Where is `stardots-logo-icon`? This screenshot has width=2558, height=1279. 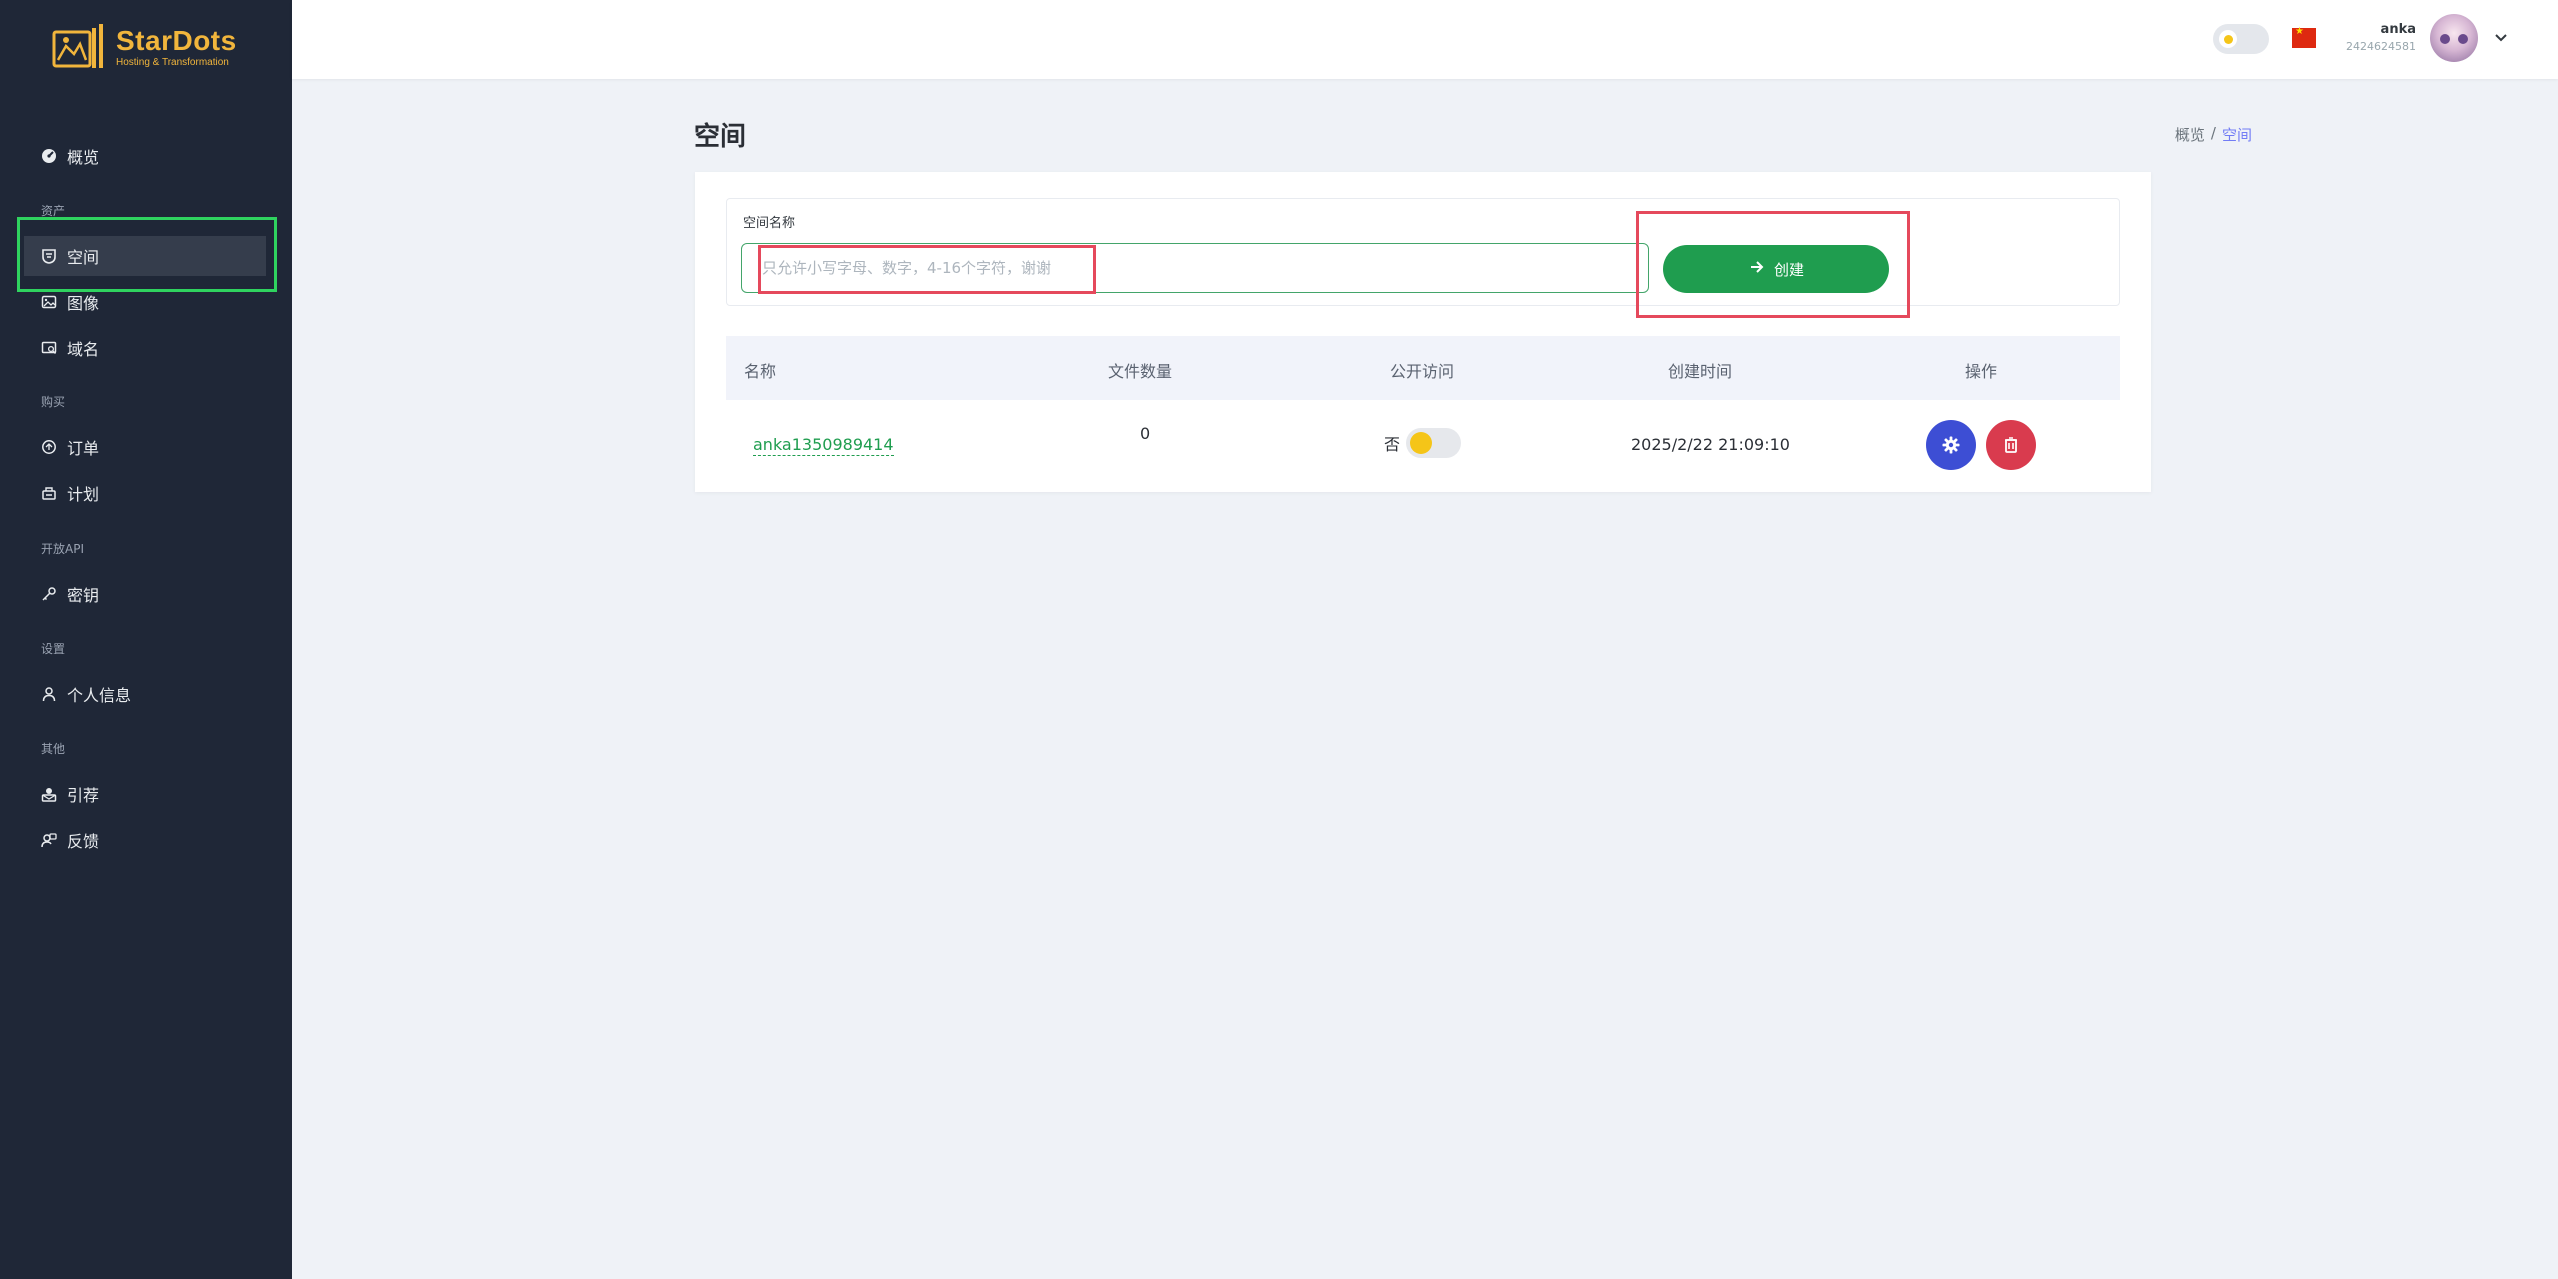
stardots-logo-icon is located at coordinates (79, 48).